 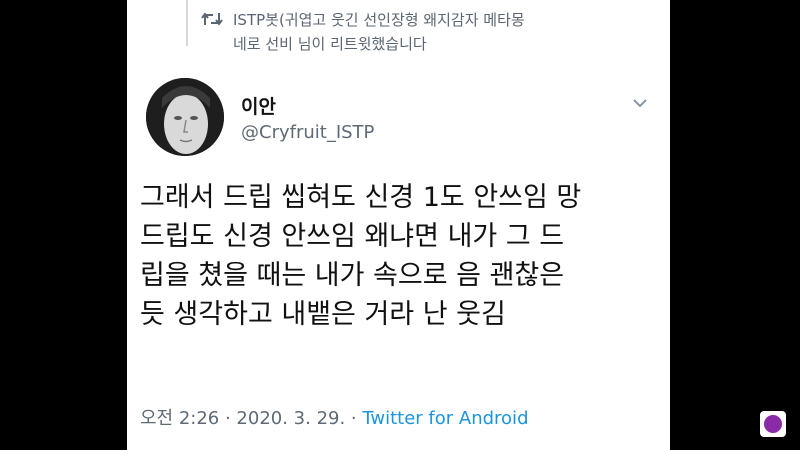 I want to click on avatar, so click(x=185, y=117).